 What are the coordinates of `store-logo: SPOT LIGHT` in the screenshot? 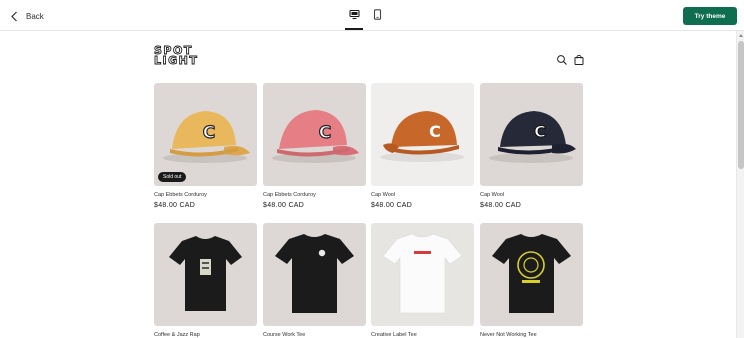 It's located at (176, 56).